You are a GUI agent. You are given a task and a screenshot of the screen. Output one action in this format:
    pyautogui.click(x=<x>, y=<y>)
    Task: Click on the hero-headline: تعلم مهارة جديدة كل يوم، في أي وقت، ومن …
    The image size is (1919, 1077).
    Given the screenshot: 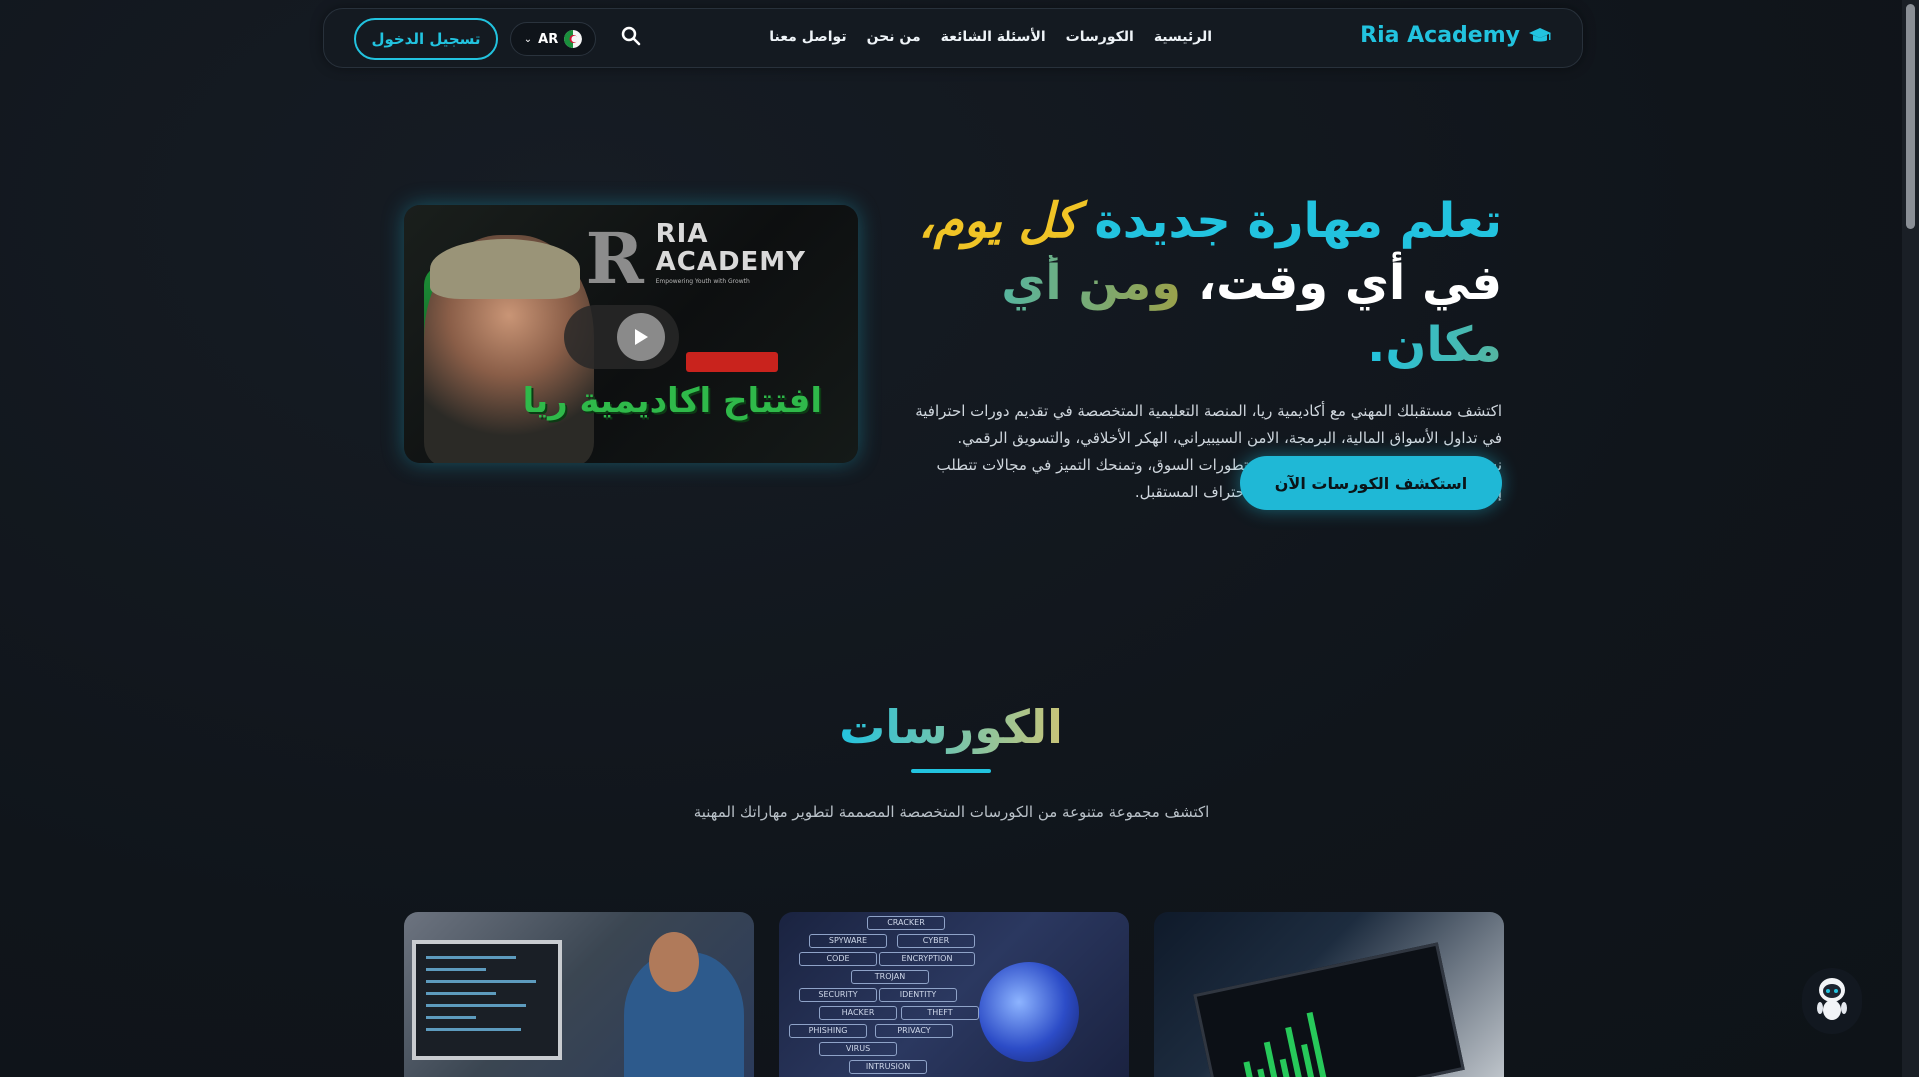 What is the action you would take?
    pyautogui.click(x=1202, y=283)
    